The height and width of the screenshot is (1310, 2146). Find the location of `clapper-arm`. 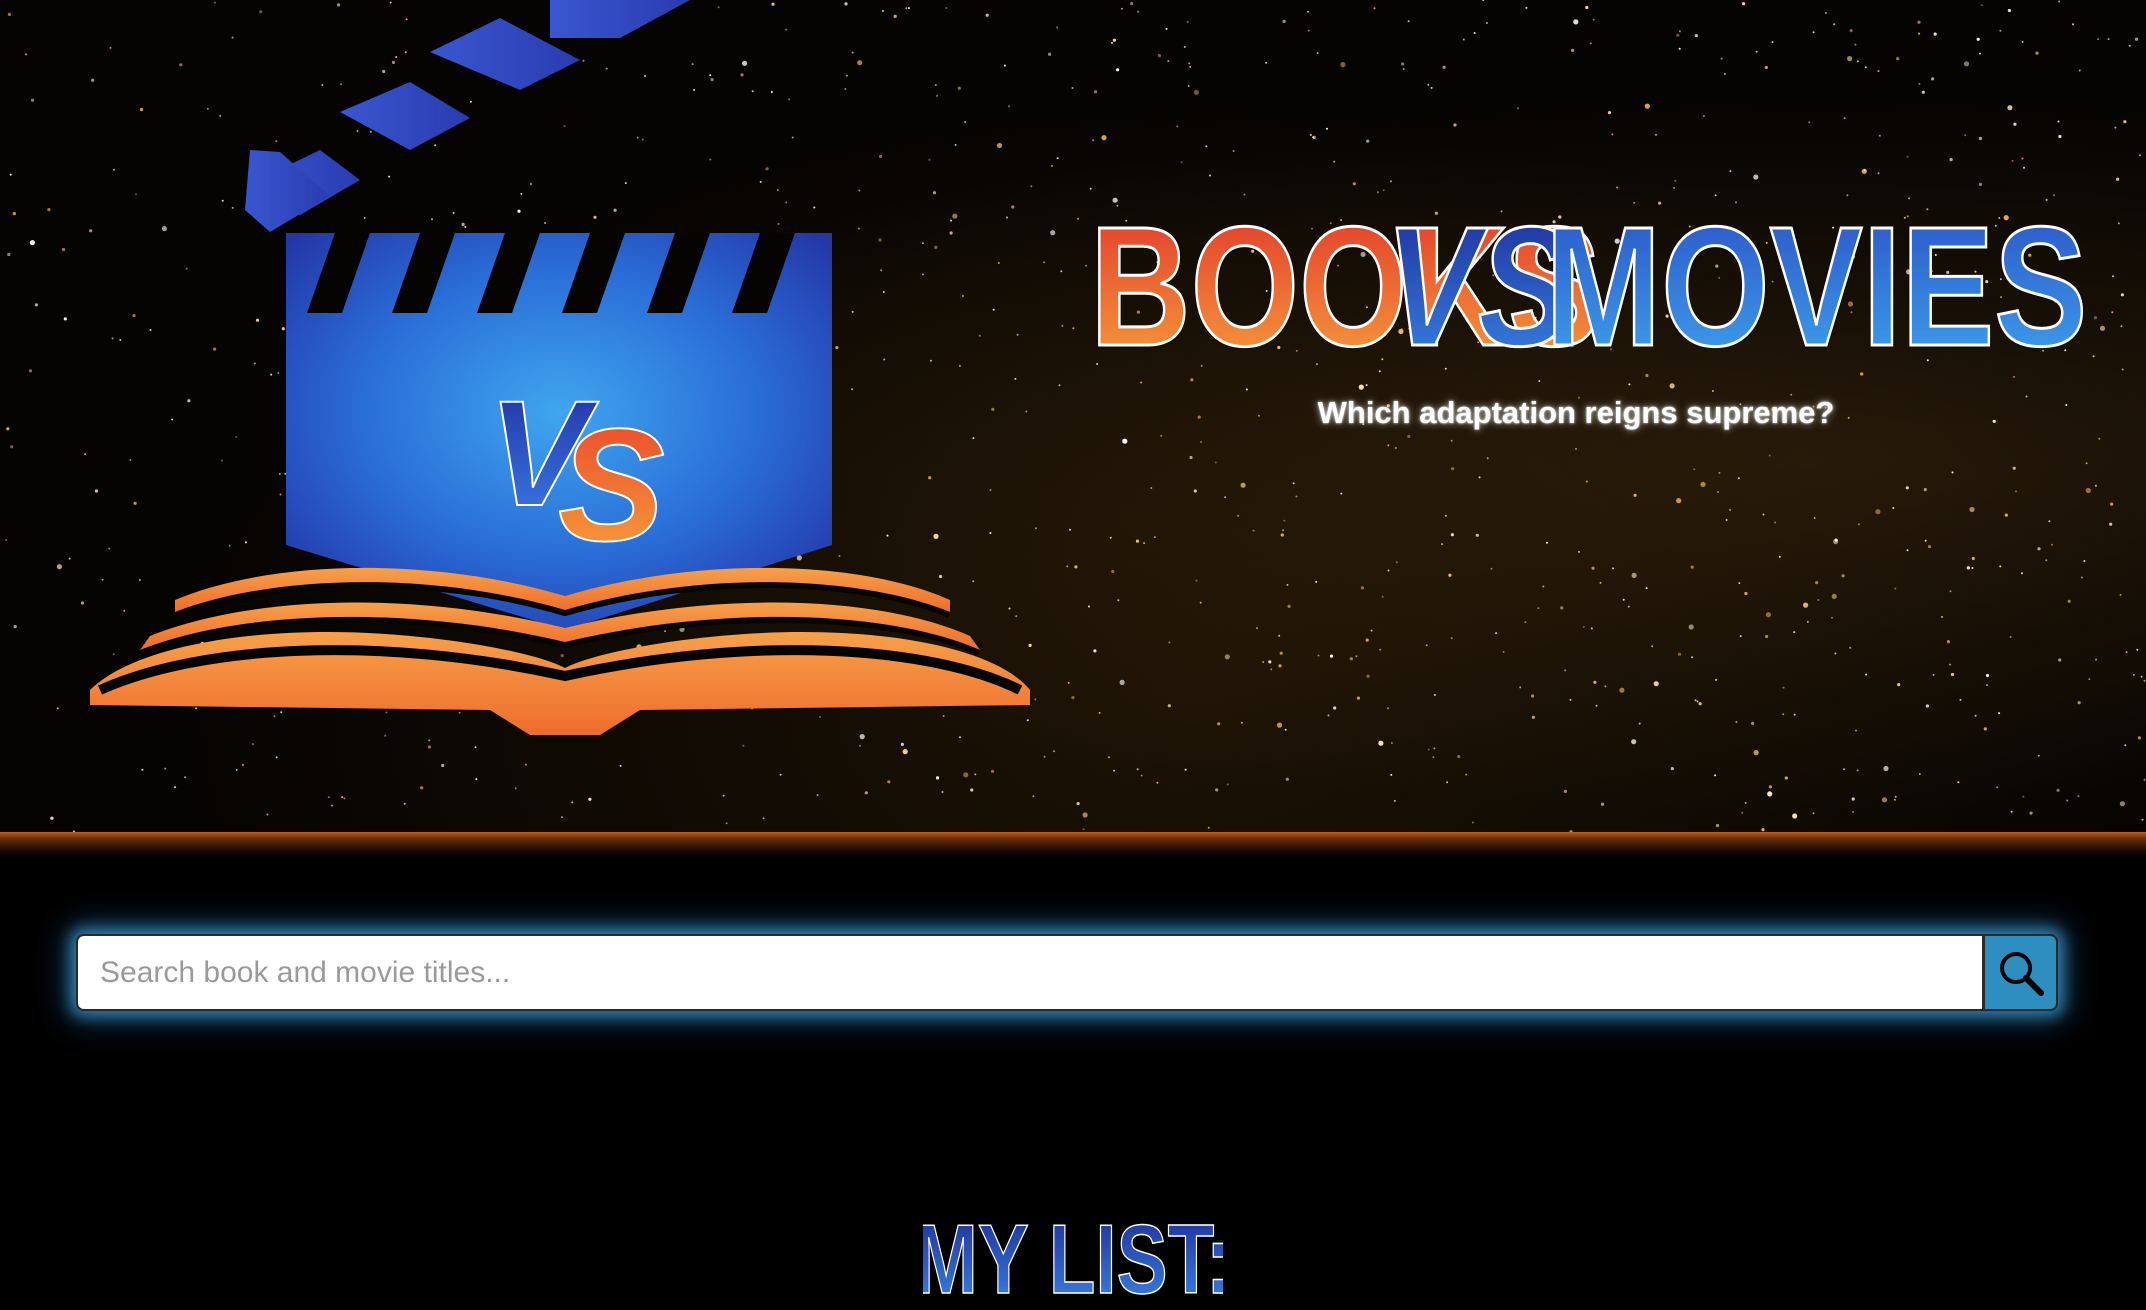

clapper-arm is located at coordinates (467, 116).